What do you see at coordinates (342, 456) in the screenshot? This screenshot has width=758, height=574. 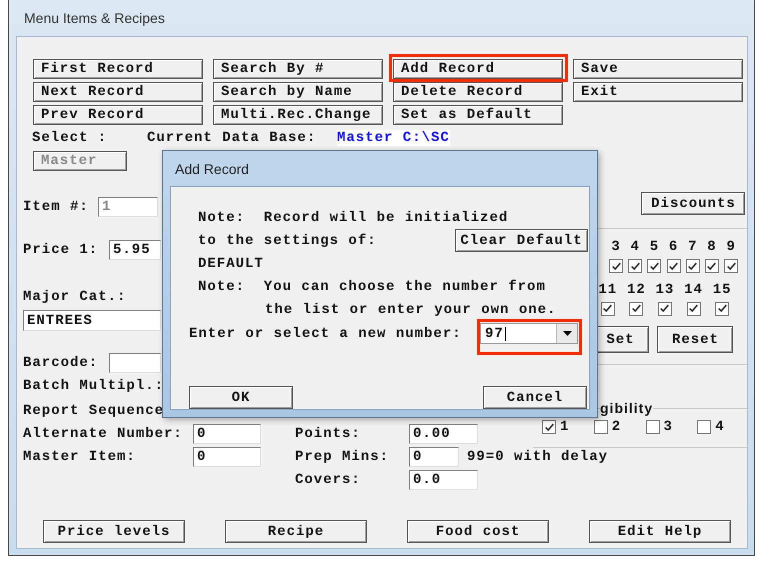 I see `field-label: Prep Mins:` at bounding box center [342, 456].